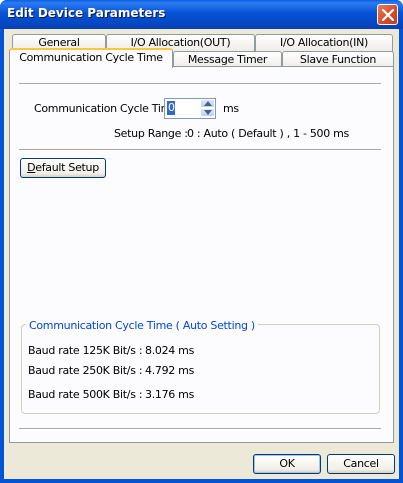 The width and height of the screenshot is (403, 483). I want to click on baud-250k-label: Baud rate 250K Bit/s :, so click(85, 370).